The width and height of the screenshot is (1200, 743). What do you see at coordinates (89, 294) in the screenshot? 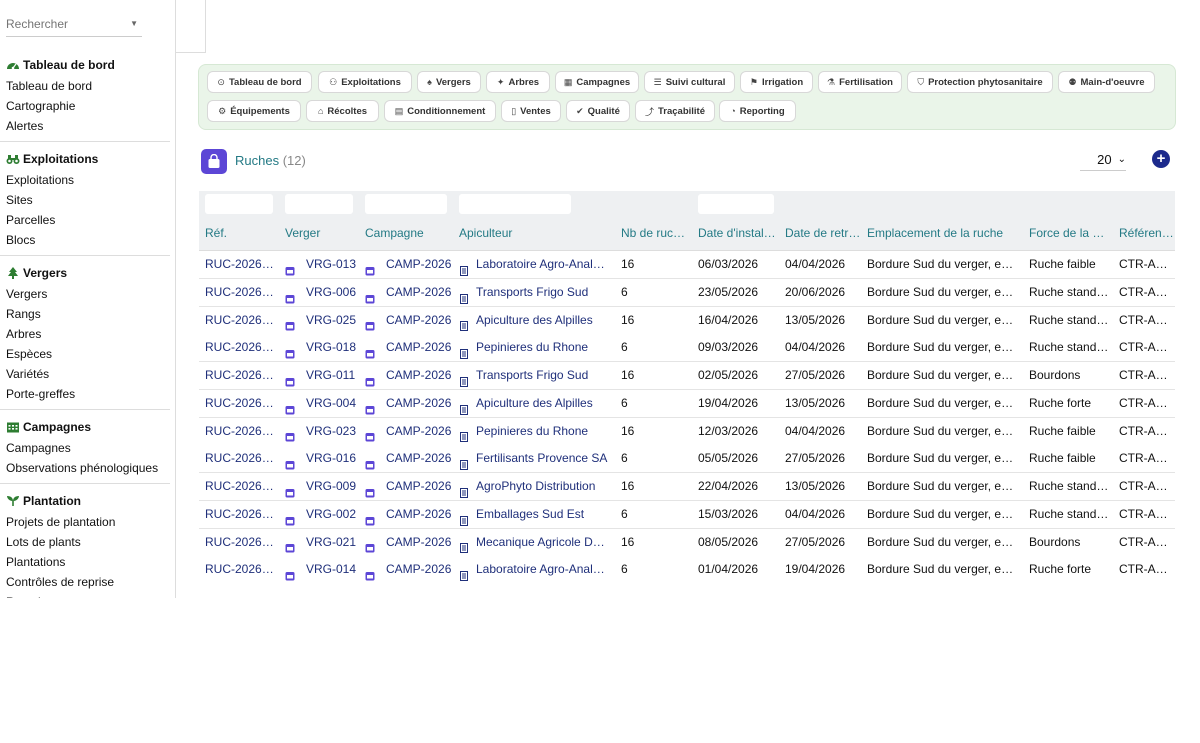
I see `sidebar-item: Vergers` at bounding box center [89, 294].